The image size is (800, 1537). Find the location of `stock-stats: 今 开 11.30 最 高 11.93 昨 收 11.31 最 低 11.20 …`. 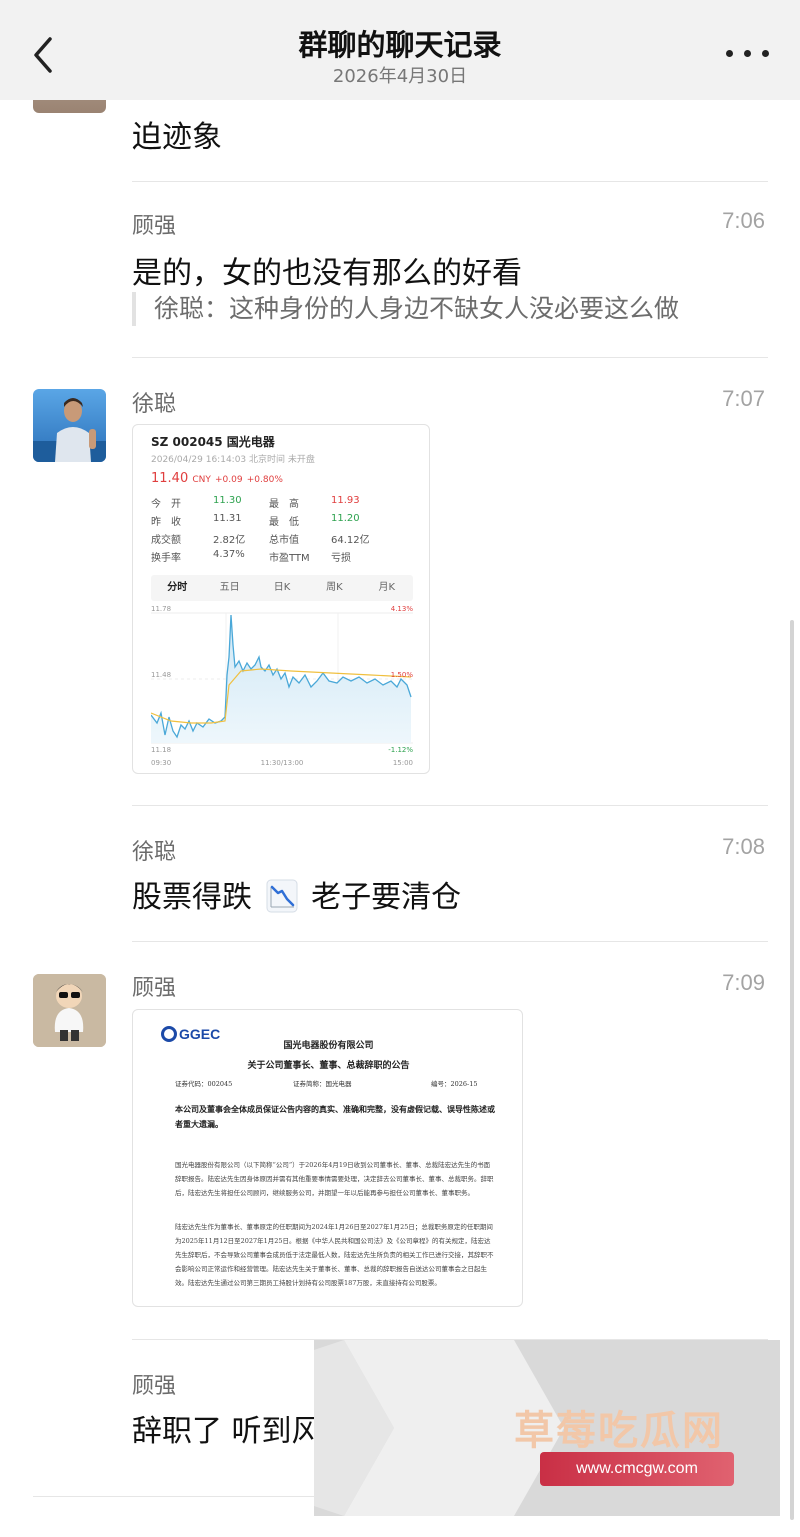

stock-stats: 今 开 11.30 最 高 11.93 昨 收 11.31 最 低 11.20 … is located at coordinates (281, 531).